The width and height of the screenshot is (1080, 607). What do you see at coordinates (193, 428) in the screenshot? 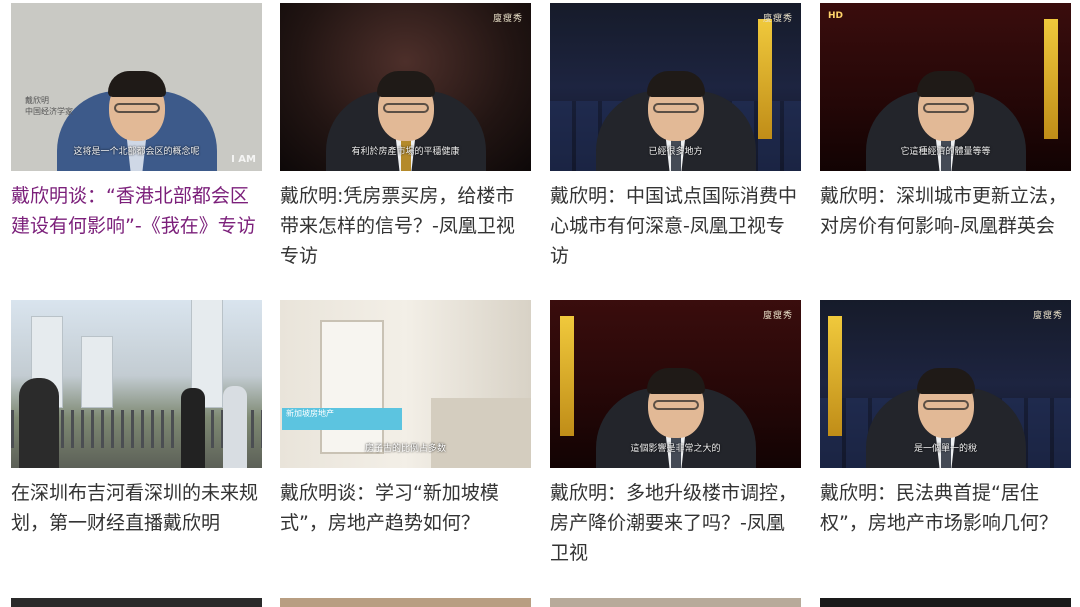
I see `speaker-figure` at bounding box center [193, 428].